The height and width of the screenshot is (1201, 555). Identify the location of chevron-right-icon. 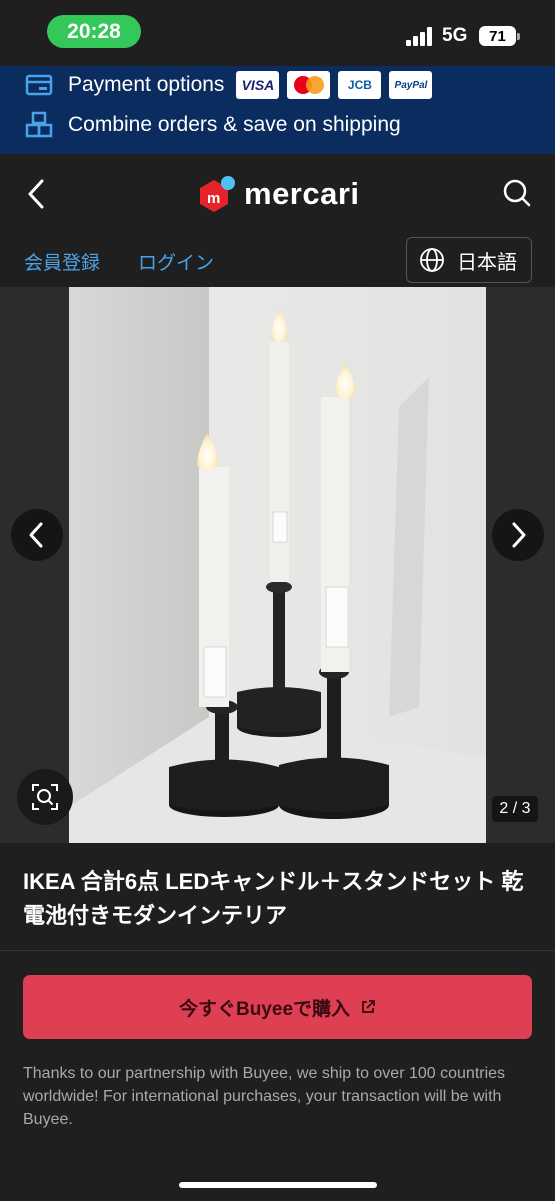
(519, 535).